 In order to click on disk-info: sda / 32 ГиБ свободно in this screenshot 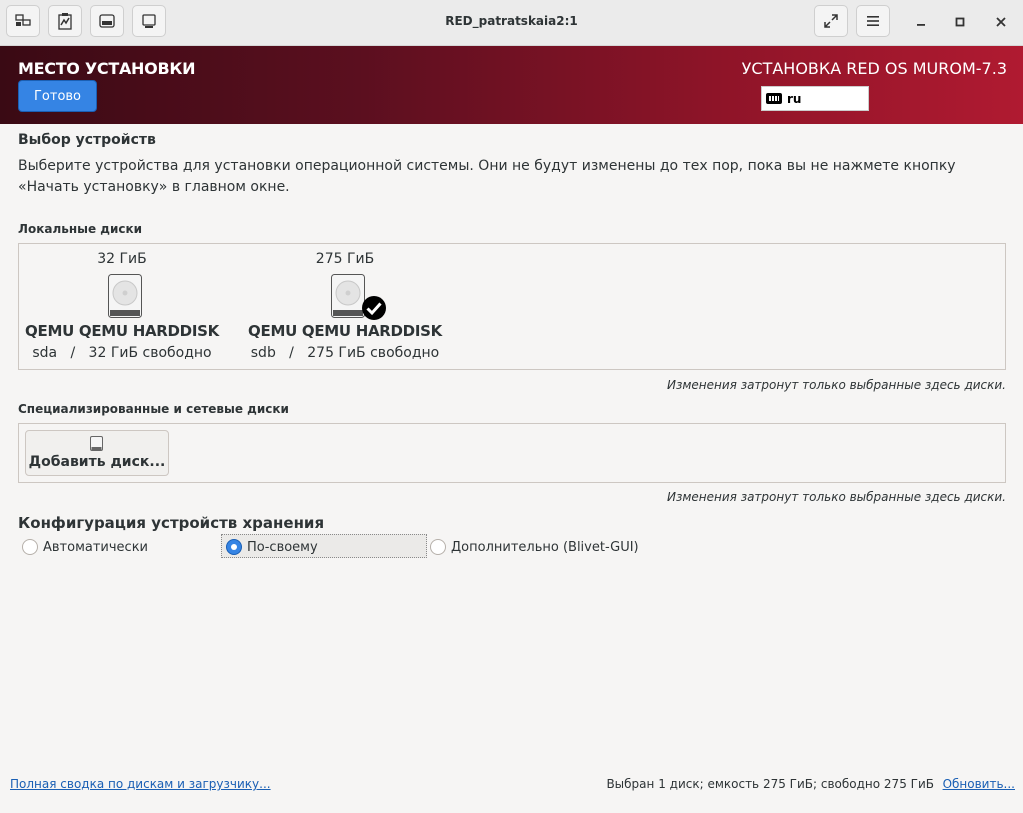, I will do `click(122, 353)`.